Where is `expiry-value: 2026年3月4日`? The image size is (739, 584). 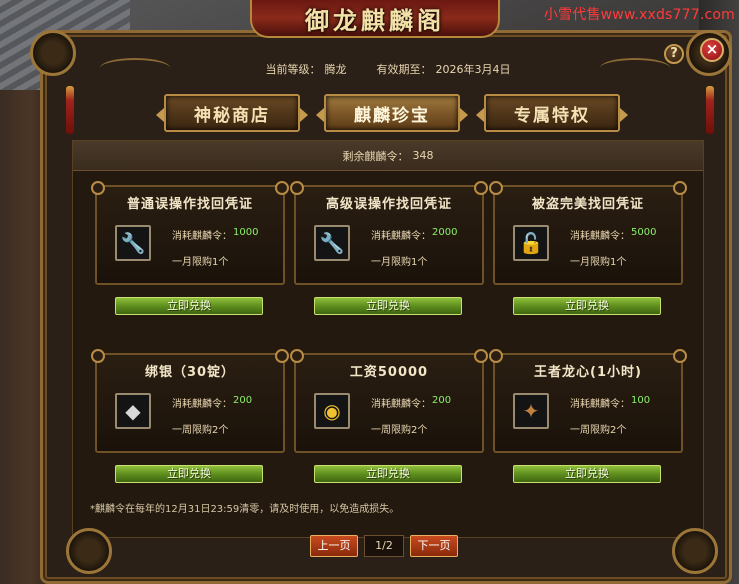
expiry-value: 2026年3月4日 is located at coordinates (473, 69).